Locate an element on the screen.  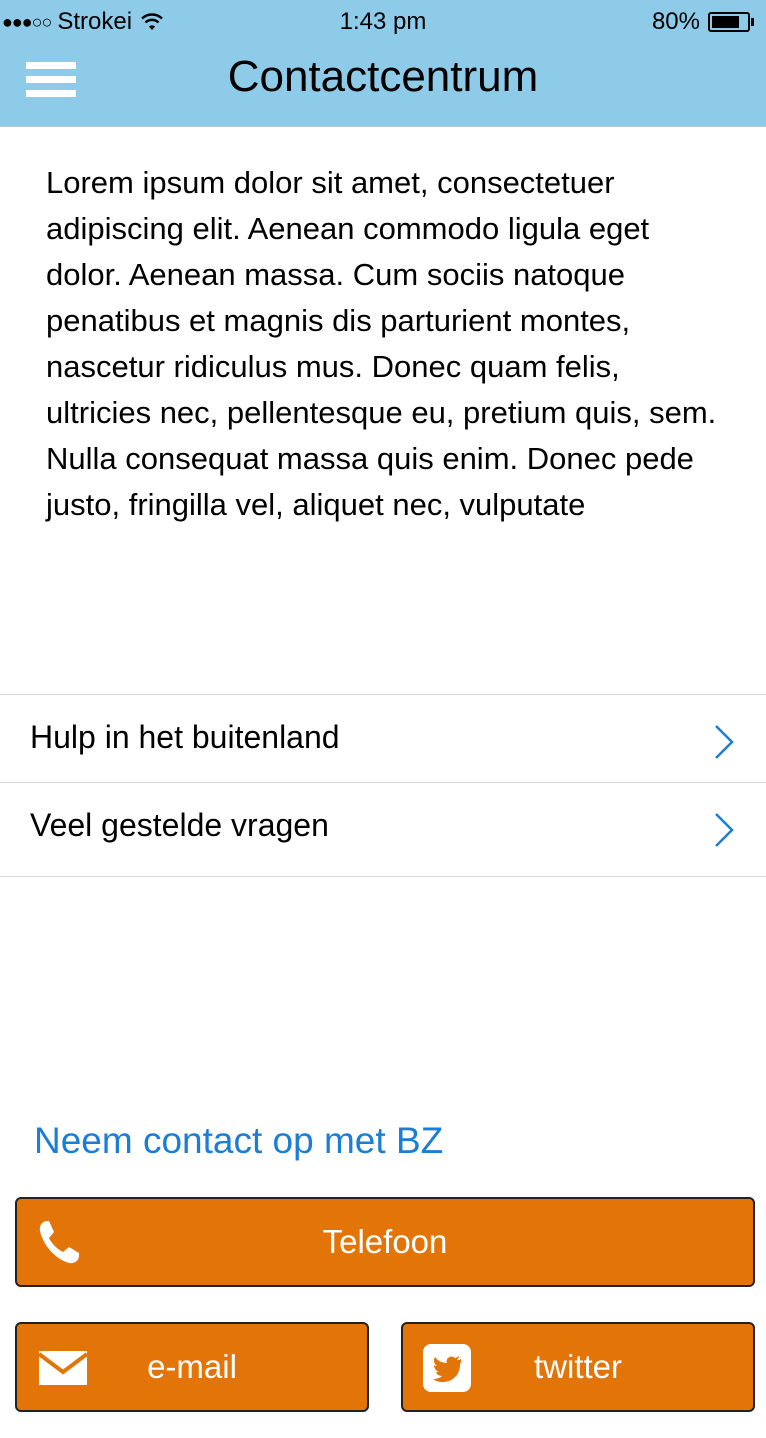
battery-icon is located at coordinates (729, 22).